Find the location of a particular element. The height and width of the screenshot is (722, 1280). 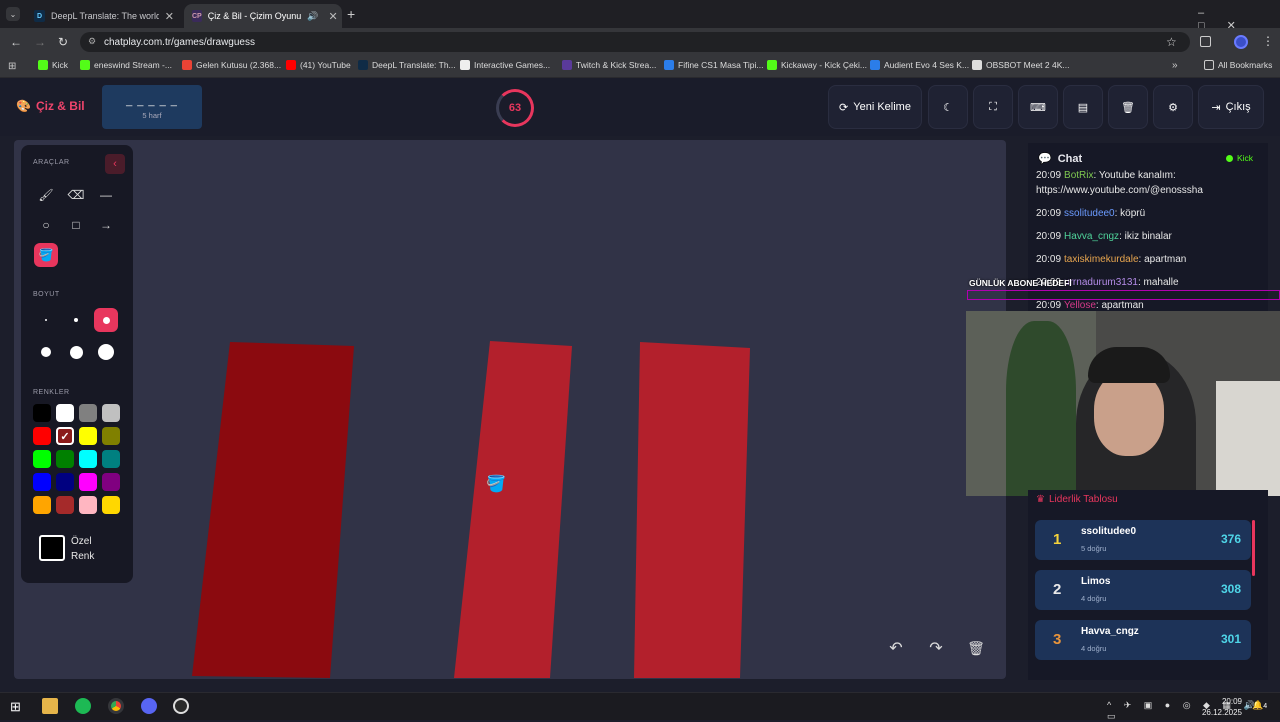

size-title: BOYUT is located at coordinates (46, 294).